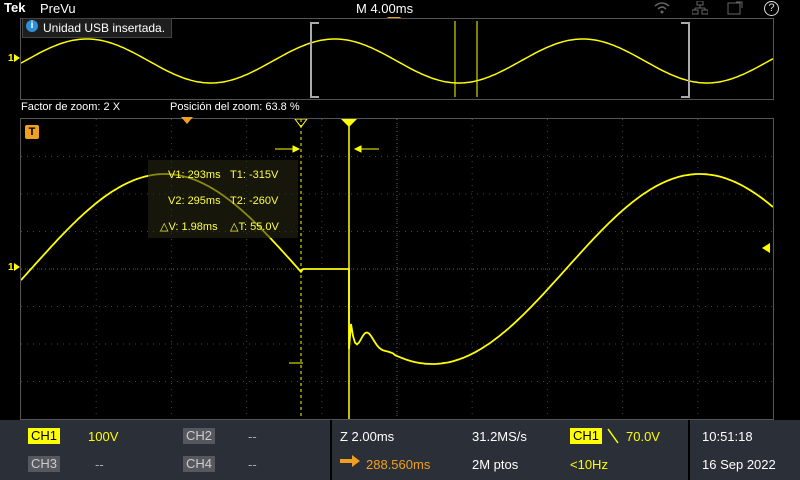 This screenshot has width=800, height=480. I want to click on overview-trace, so click(397, 61).